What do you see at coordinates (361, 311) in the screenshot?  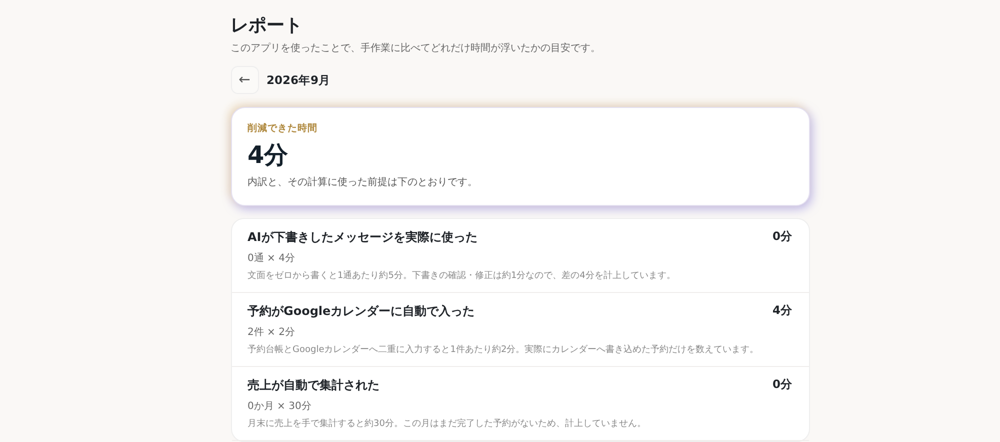 I see `item-title: 予約がGoogleカレンダーに自動で入った` at bounding box center [361, 311].